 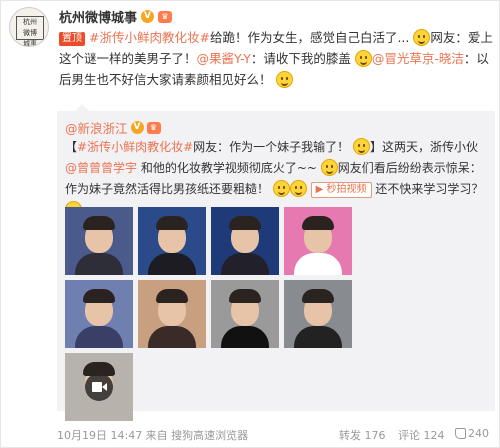 I want to click on mention-link-1: @果酱Y-Y, so click(x=224, y=58).